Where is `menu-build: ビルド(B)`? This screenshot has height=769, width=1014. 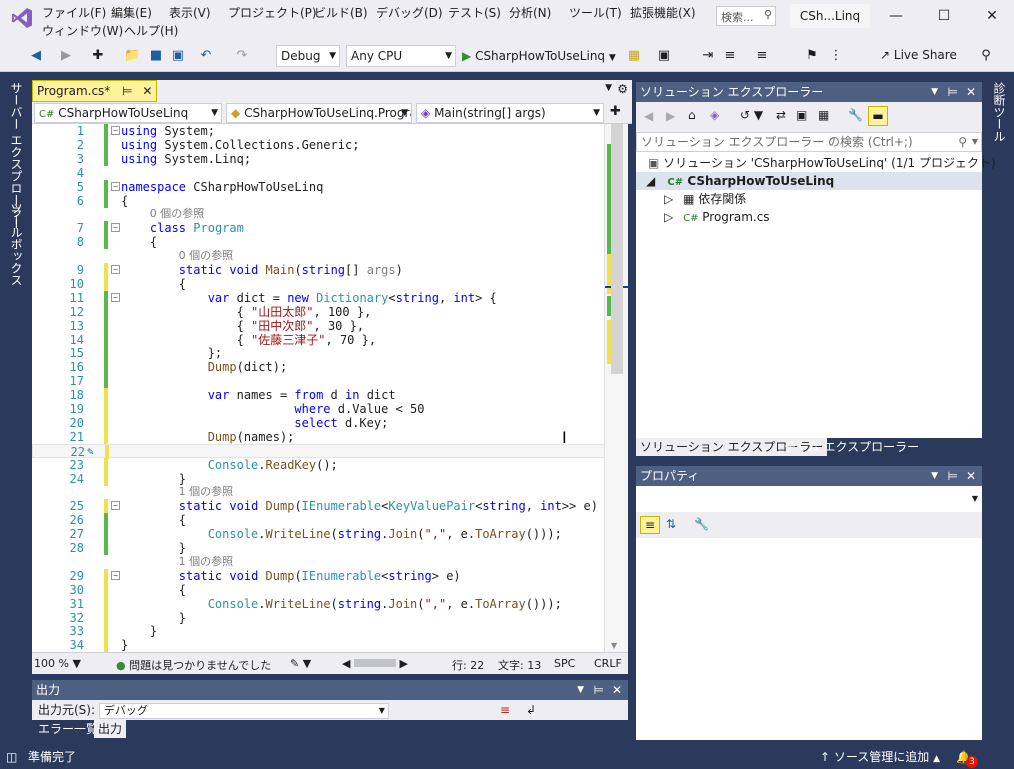
menu-build: ビルド(B) is located at coordinates (341, 12).